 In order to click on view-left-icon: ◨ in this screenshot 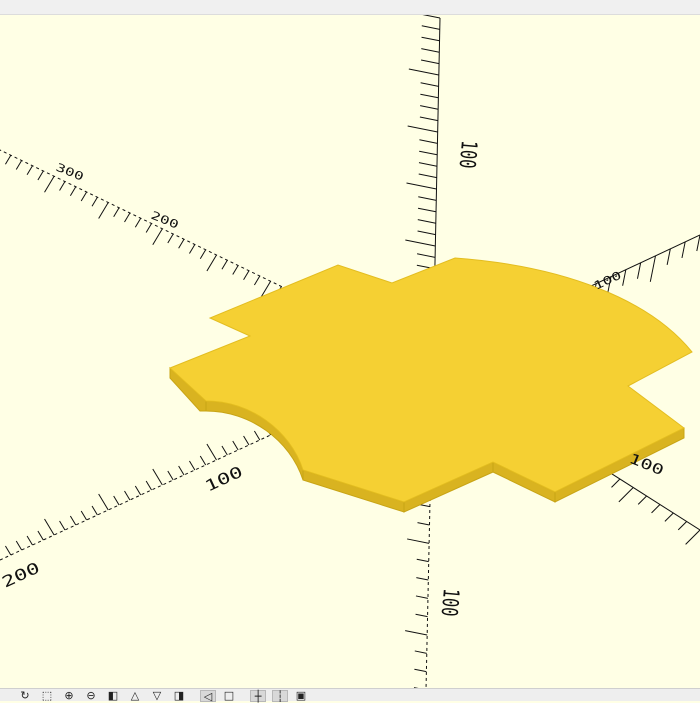, I will do `click(179, 695)`.